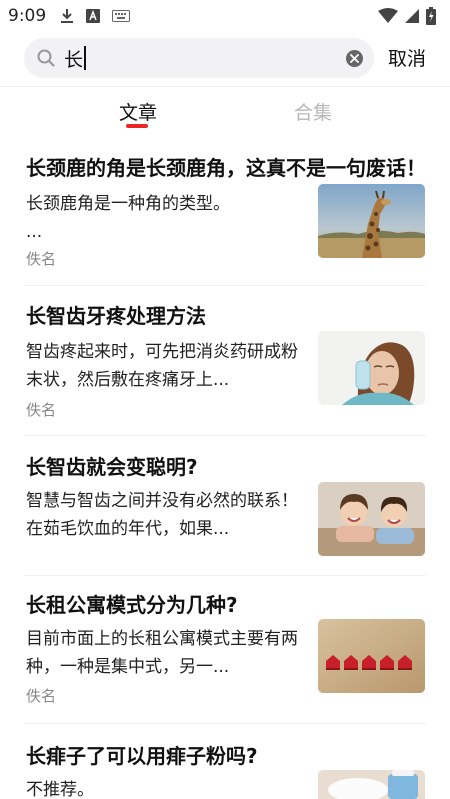  What do you see at coordinates (388, 16) in the screenshot?
I see `wifi-icon` at bounding box center [388, 16].